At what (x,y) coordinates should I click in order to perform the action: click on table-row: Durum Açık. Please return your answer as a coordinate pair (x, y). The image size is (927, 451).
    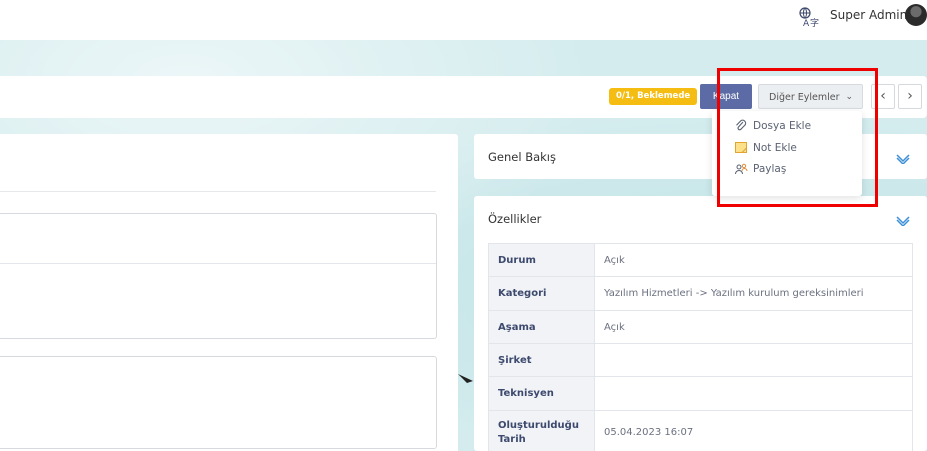
    Looking at the image, I should click on (700, 260).